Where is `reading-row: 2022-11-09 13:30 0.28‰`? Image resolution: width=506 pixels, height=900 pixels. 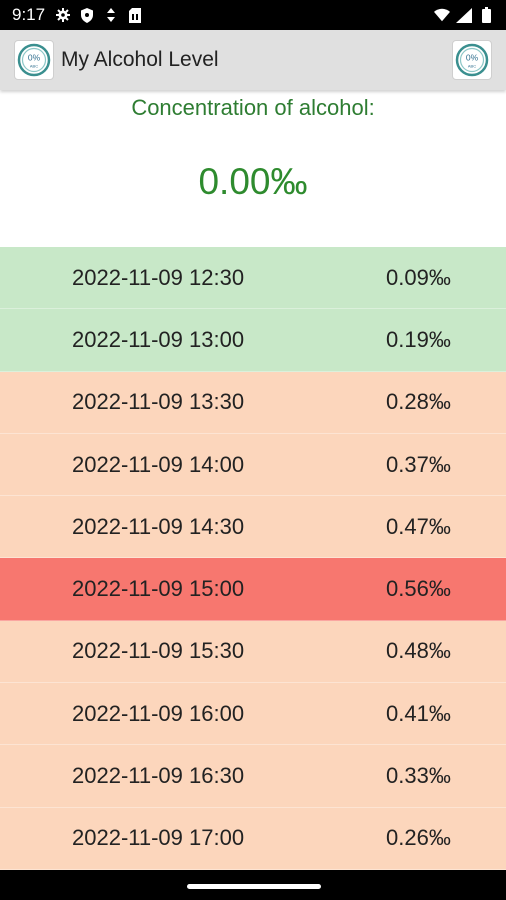 reading-row: 2022-11-09 13:30 0.28‰ is located at coordinates (253, 402).